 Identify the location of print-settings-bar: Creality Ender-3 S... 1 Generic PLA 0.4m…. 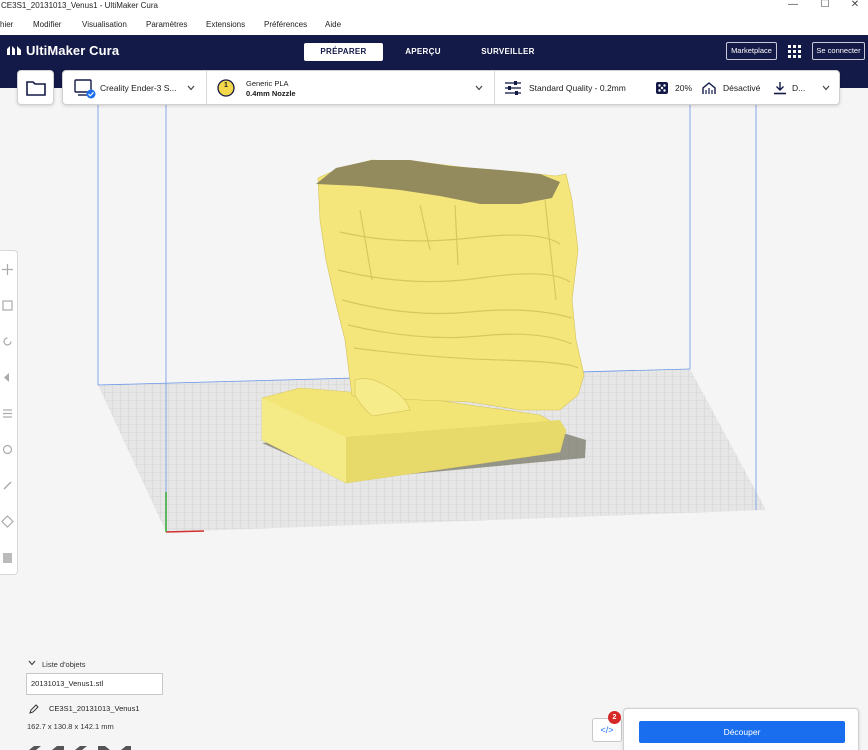
(451, 87).